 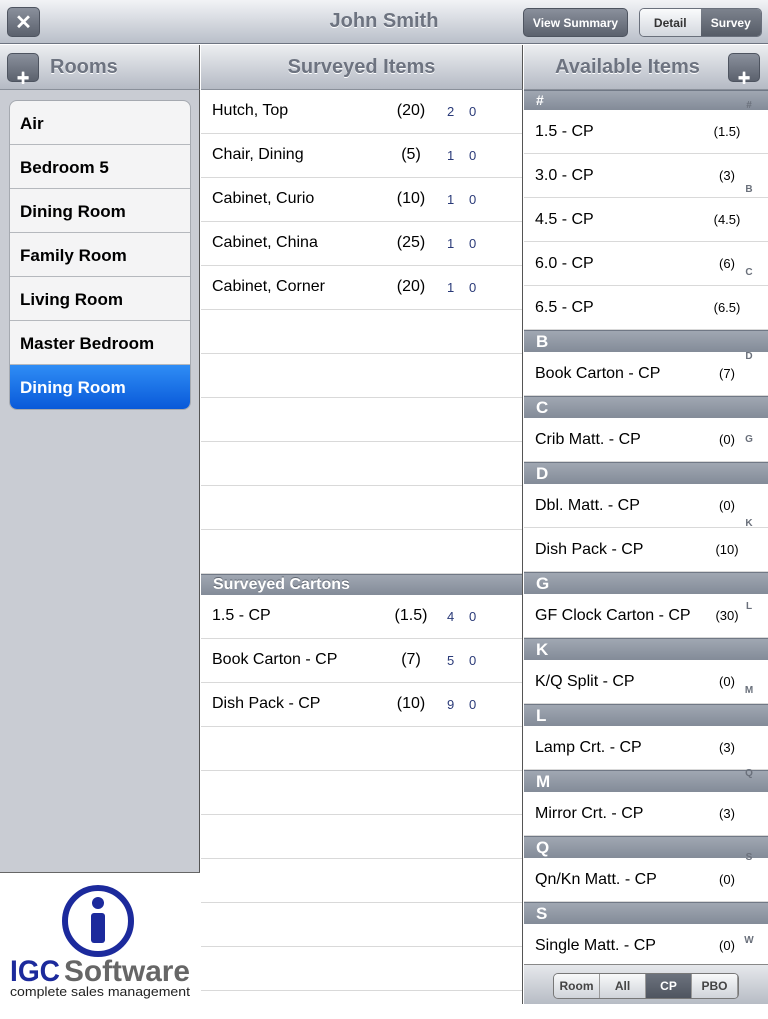 I want to click on add-item-button: +, so click(x=744, y=71).